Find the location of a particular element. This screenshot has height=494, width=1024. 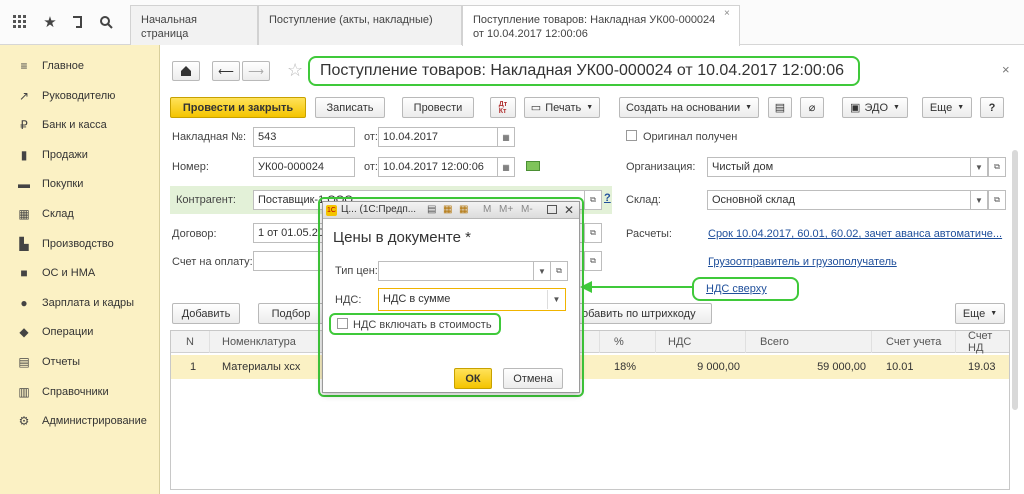

sidebar-item-2: ₽ Банк и касса is located at coordinates (80, 125).